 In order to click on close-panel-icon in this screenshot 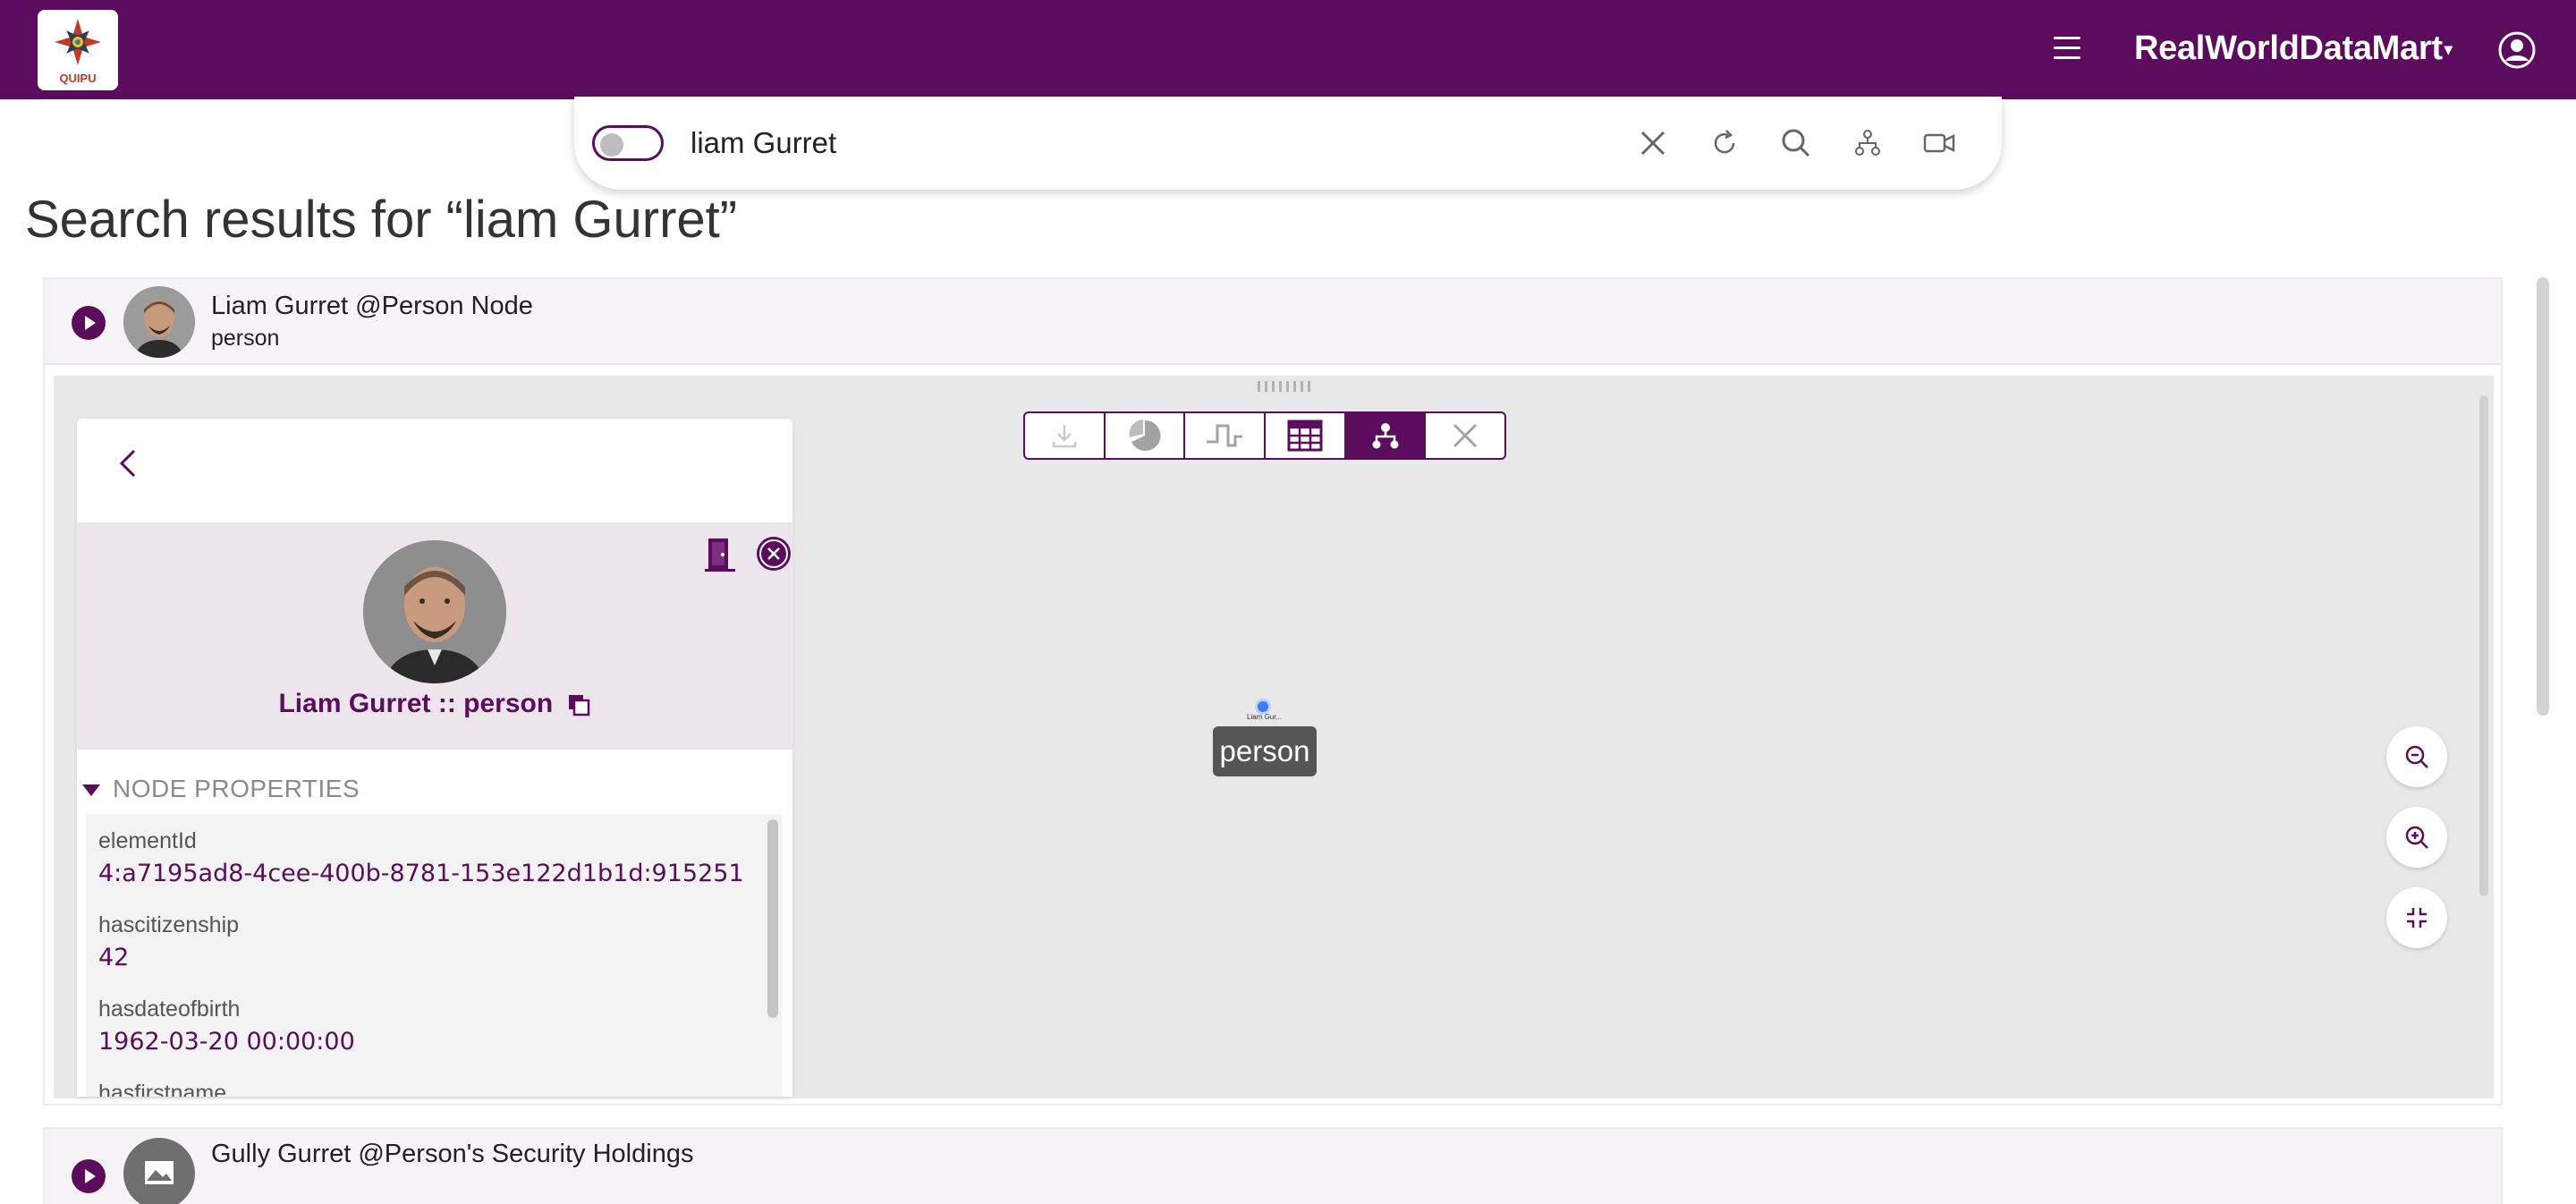, I will do `click(774, 554)`.